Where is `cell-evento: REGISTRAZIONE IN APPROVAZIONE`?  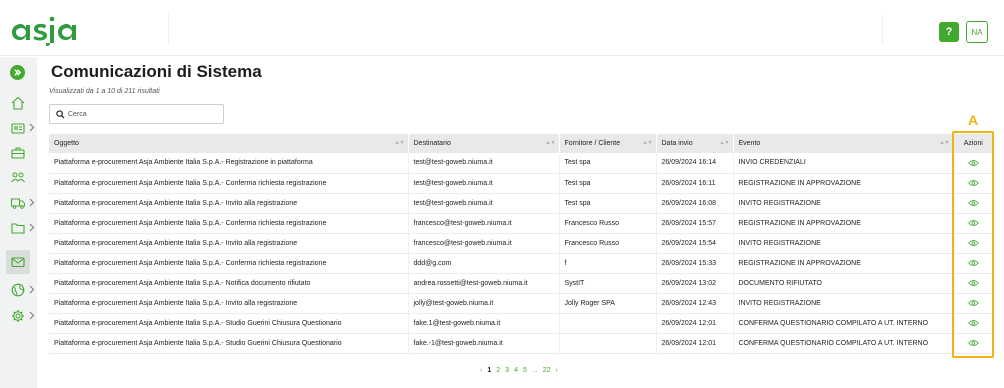 cell-evento: REGISTRAZIONE IN APPROVAZIONE is located at coordinates (843, 223).